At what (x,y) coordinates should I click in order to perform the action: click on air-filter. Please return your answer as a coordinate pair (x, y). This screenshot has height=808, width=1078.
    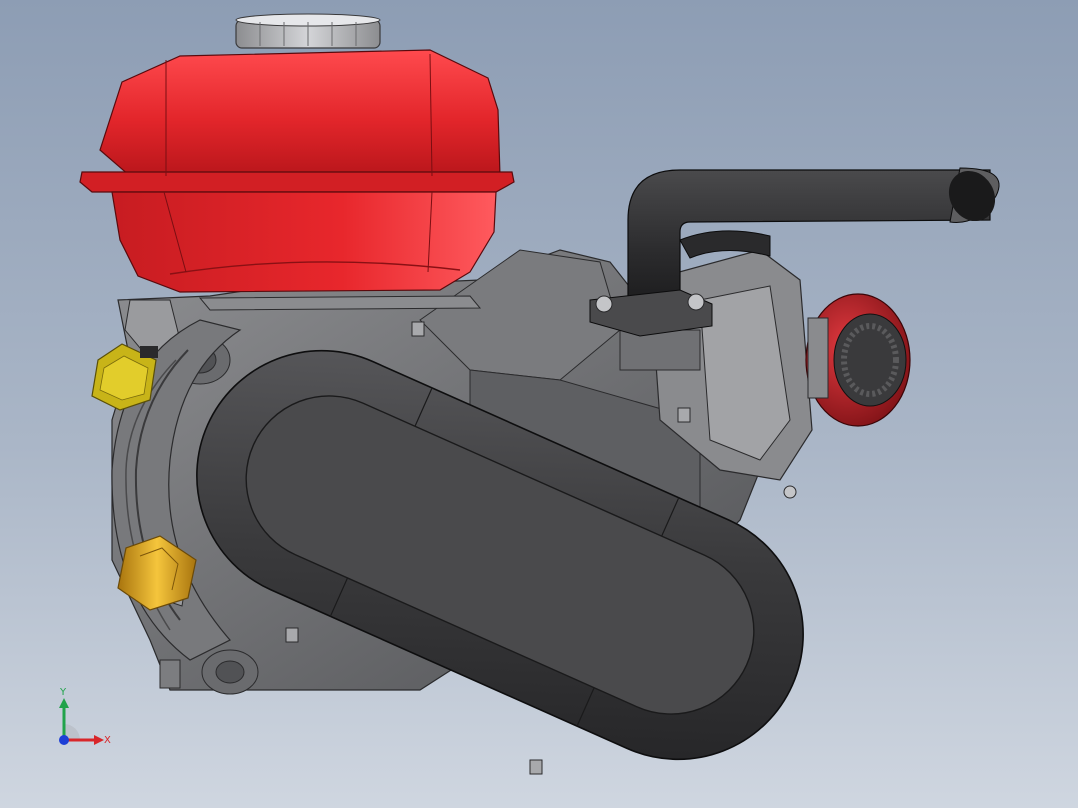
    Looking at the image, I should click on (858, 360).